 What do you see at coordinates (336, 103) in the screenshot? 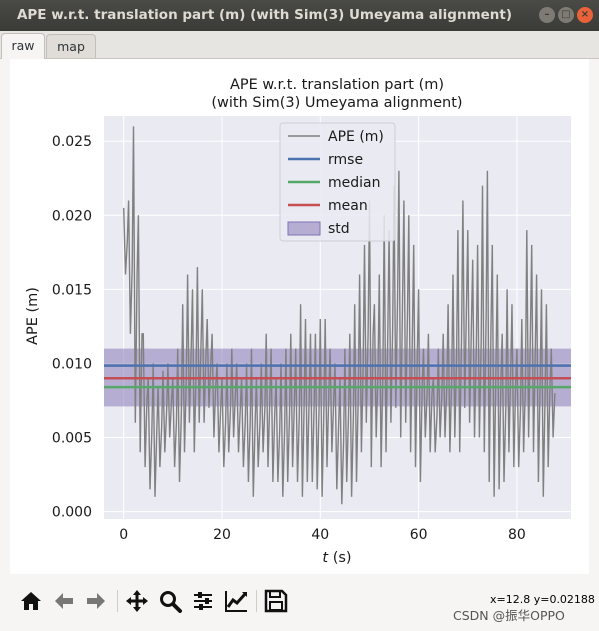
I see `chart-title-line-2: (with Sim(3) Umeyama alignment)` at bounding box center [336, 103].